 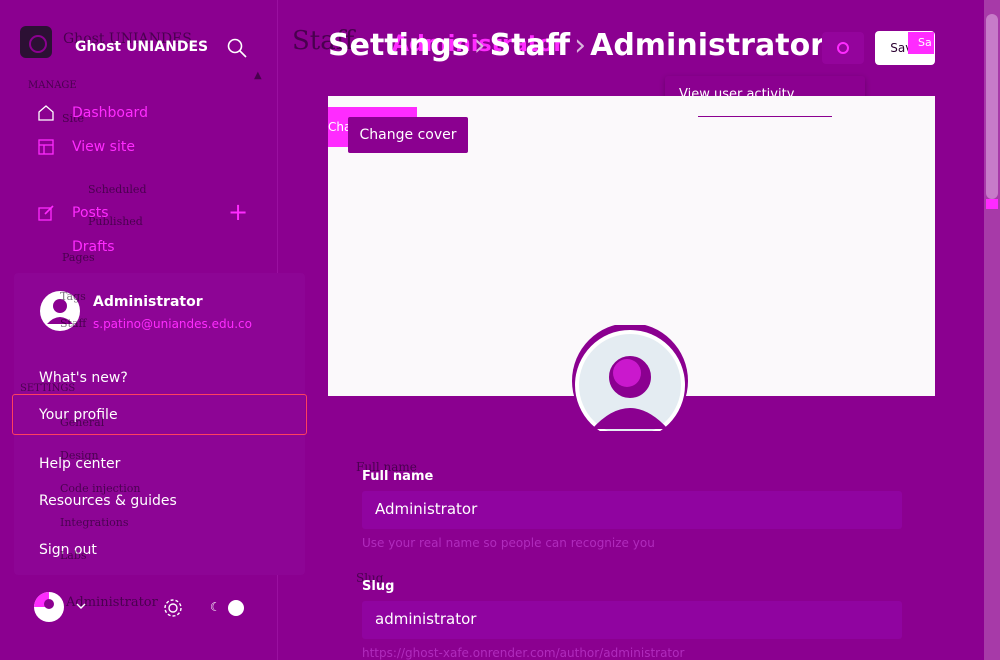 What do you see at coordinates (236, 608) in the screenshot?
I see `toggle-knob` at bounding box center [236, 608].